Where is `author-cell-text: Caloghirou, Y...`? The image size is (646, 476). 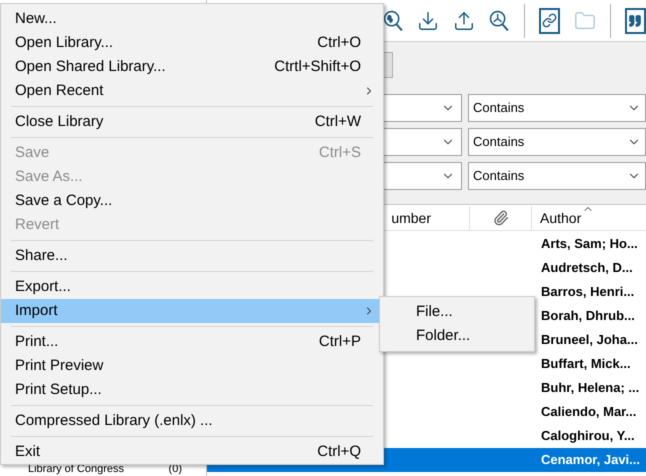 author-cell-text: Caloghirou, Y... is located at coordinates (588, 436).